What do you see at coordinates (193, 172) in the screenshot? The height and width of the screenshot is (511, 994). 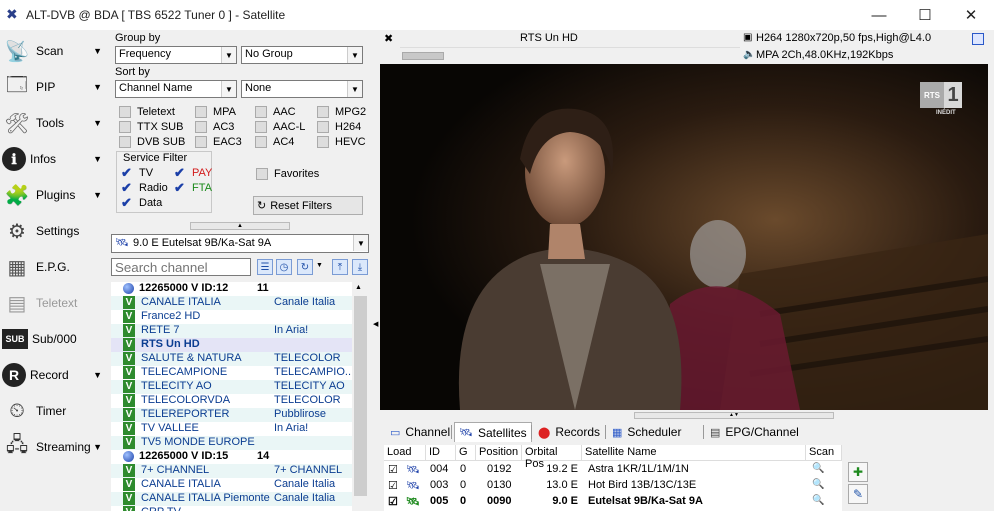 I see `pay-checkbox: ✔ PAY` at bounding box center [193, 172].